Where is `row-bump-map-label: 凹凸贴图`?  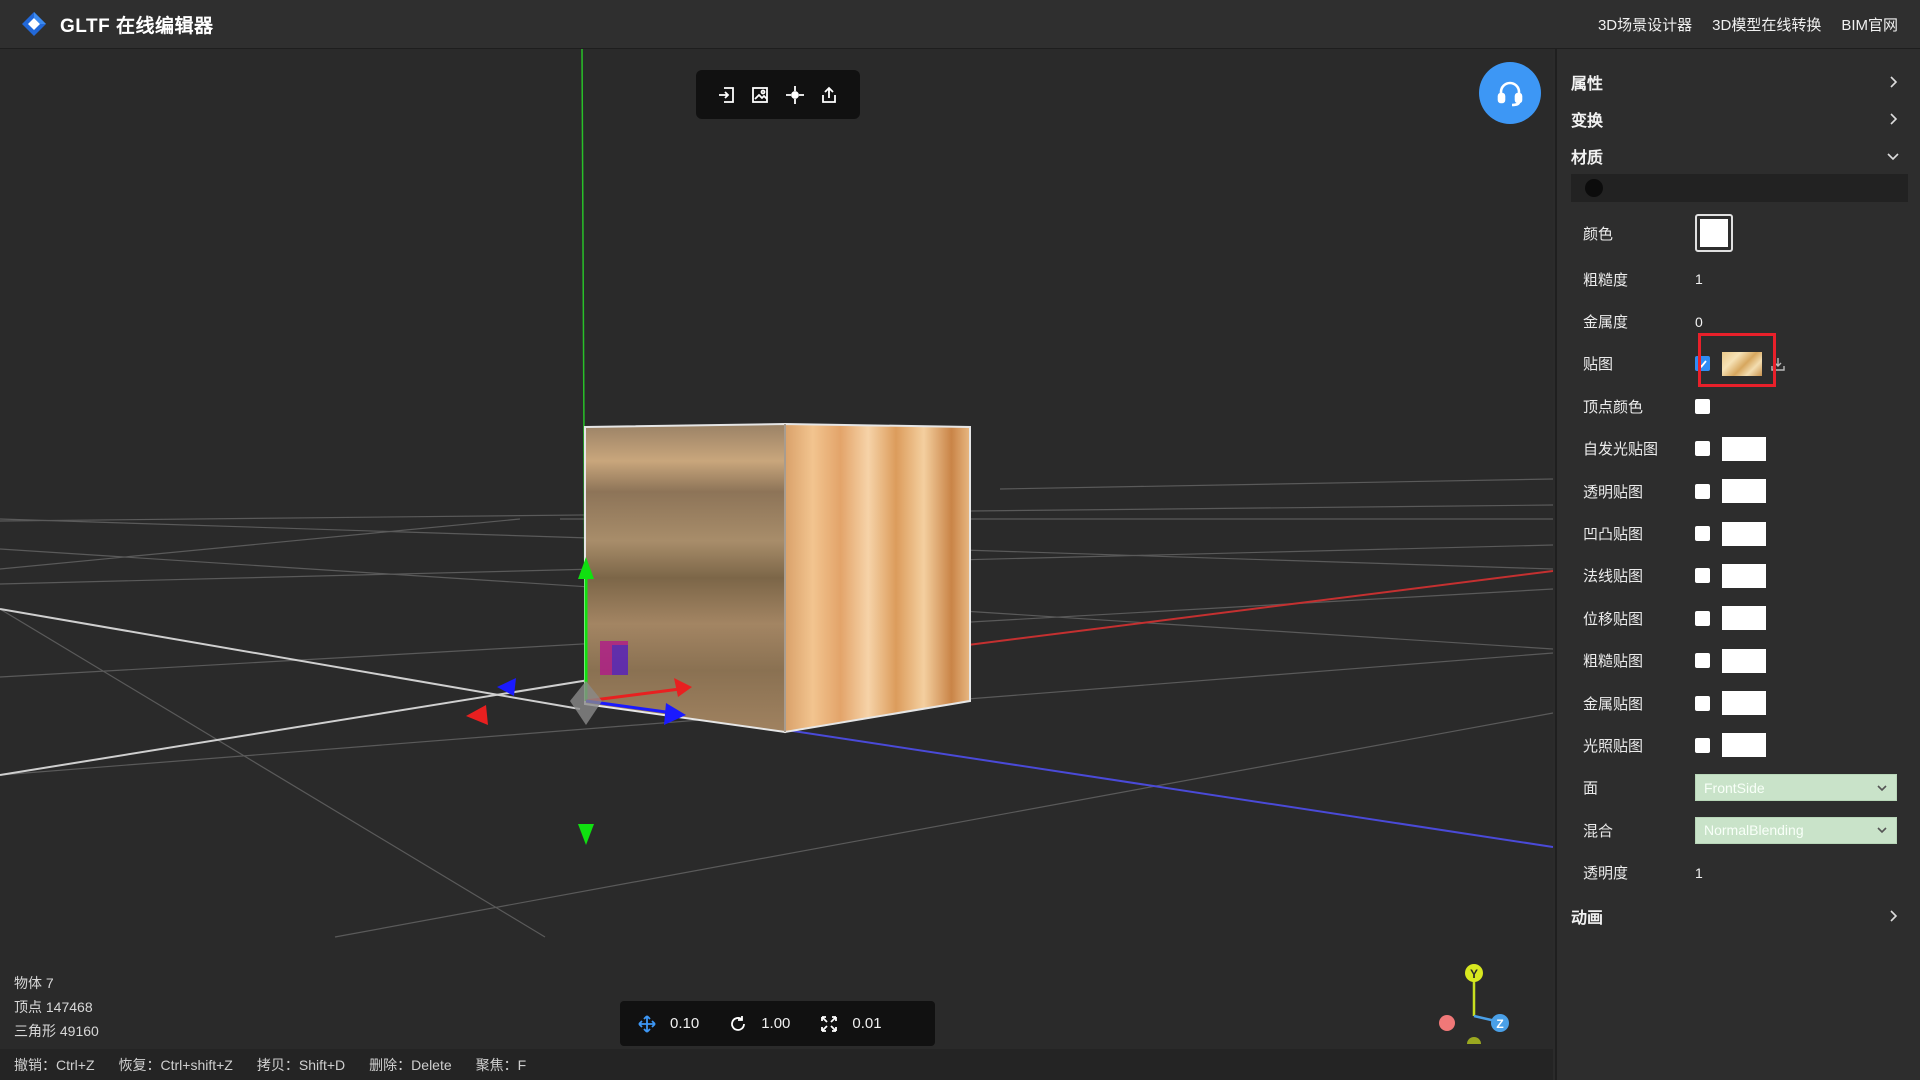 row-bump-map-label: 凹凸贴图 is located at coordinates (1613, 535).